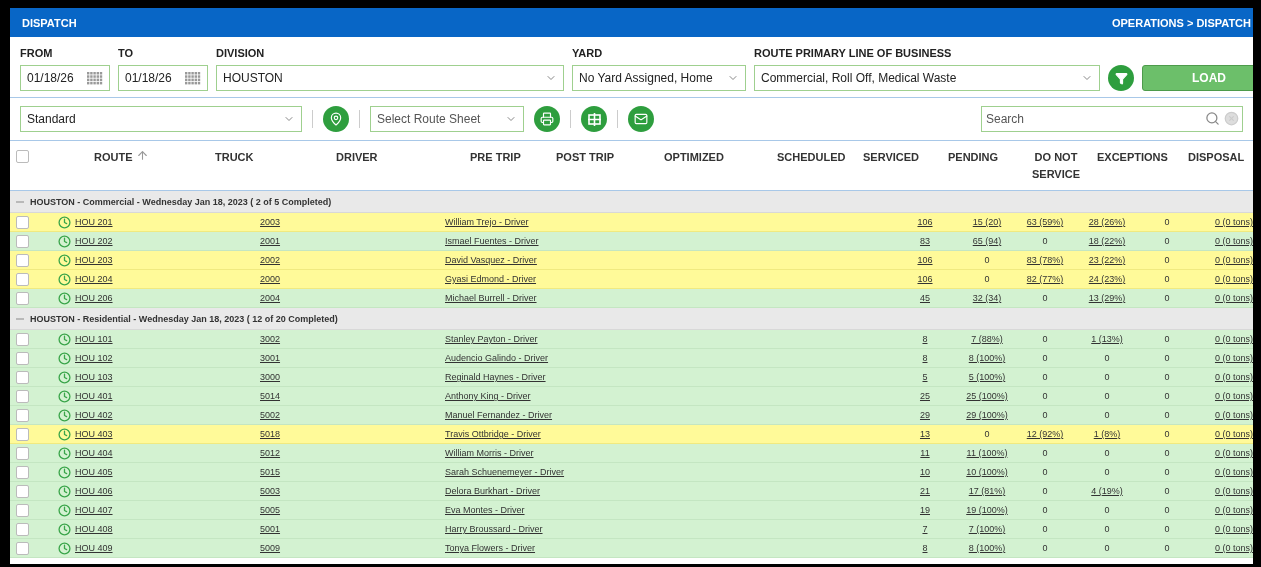 Image resolution: width=1261 pixels, height=567 pixels. Describe the element at coordinates (270, 415) in the screenshot. I see `truck-link: 5002` at that location.